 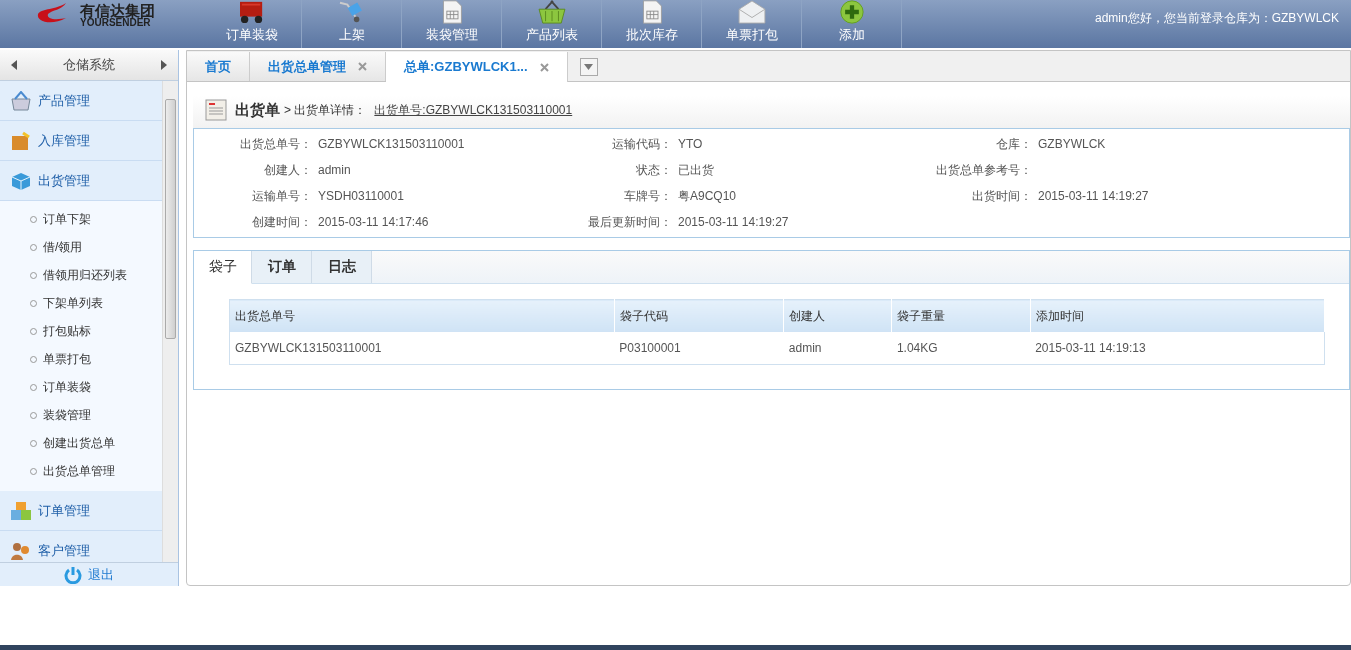 What do you see at coordinates (60, 471) in the screenshot?
I see `menu-item: 出货总单管理` at bounding box center [60, 471].